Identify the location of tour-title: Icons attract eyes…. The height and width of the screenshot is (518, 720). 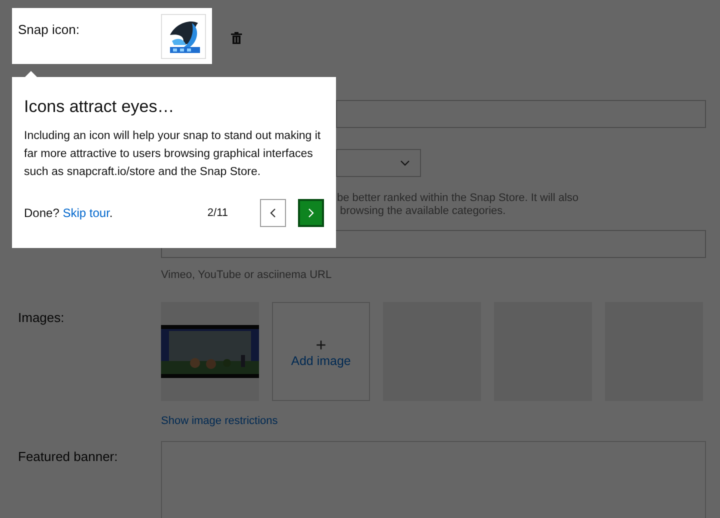
(100, 107).